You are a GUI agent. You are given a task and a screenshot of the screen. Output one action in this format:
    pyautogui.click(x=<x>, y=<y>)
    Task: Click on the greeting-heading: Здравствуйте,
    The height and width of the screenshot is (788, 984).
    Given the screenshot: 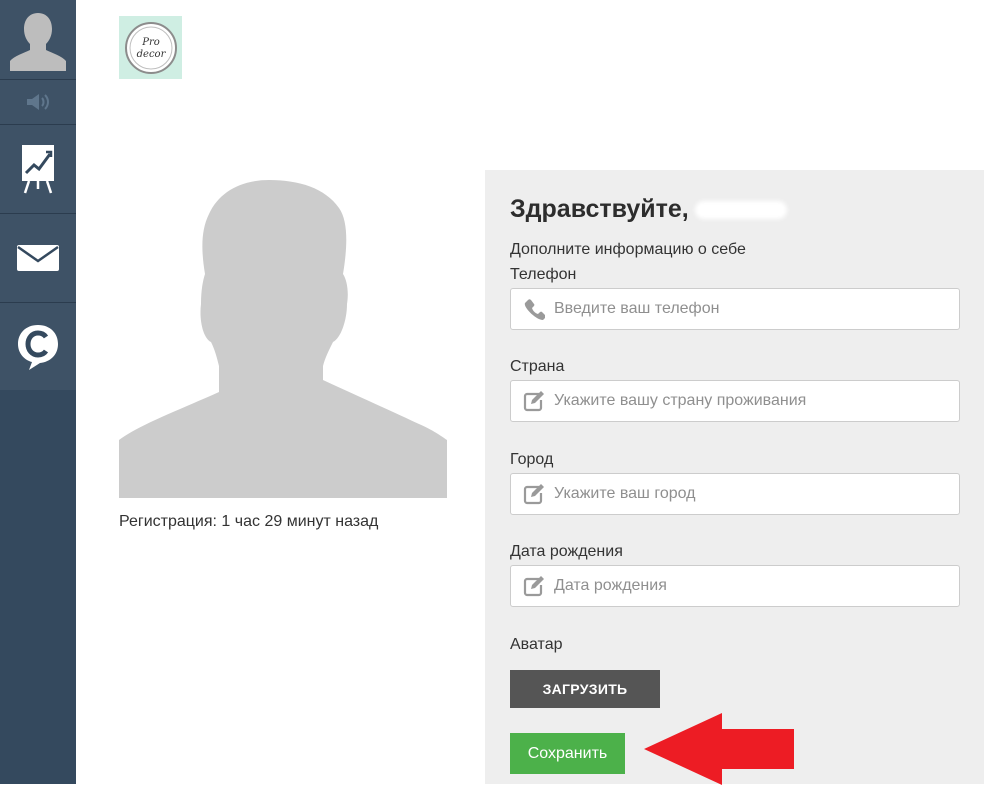 What is the action you would take?
    pyautogui.click(x=648, y=209)
    